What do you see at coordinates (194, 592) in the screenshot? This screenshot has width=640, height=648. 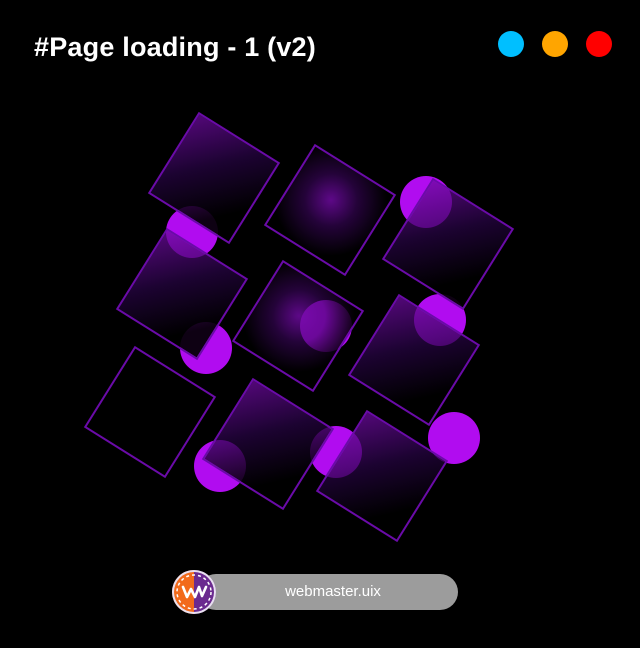 I see `wm-logo-icon` at bounding box center [194, 592].